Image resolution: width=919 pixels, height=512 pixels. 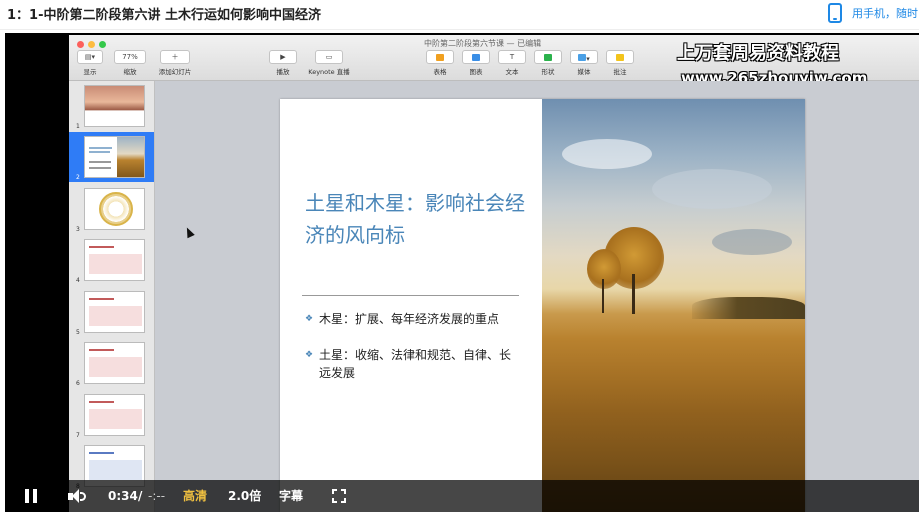 I want to click on plus-icon: ＋, so click(x=175, y=57).